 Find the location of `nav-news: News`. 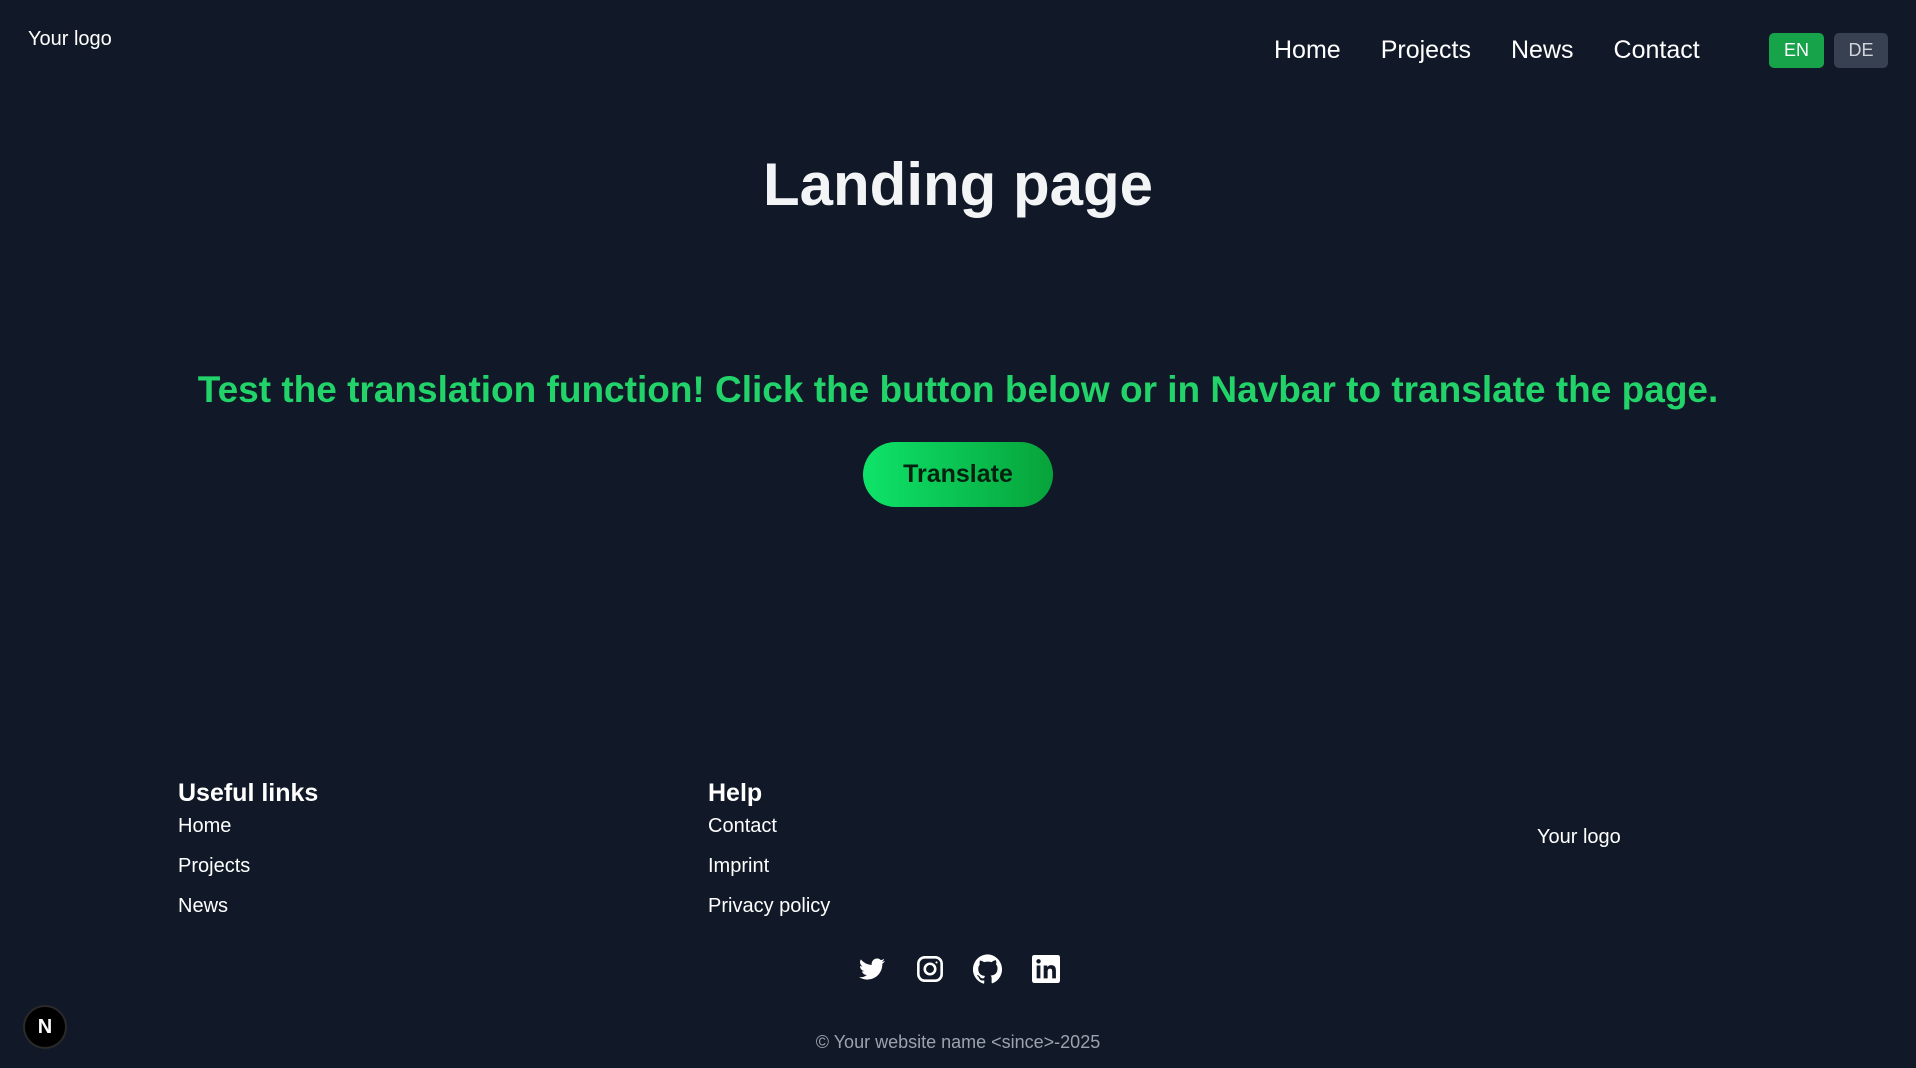

nav-news: News is located at coordinates (1542, 50).